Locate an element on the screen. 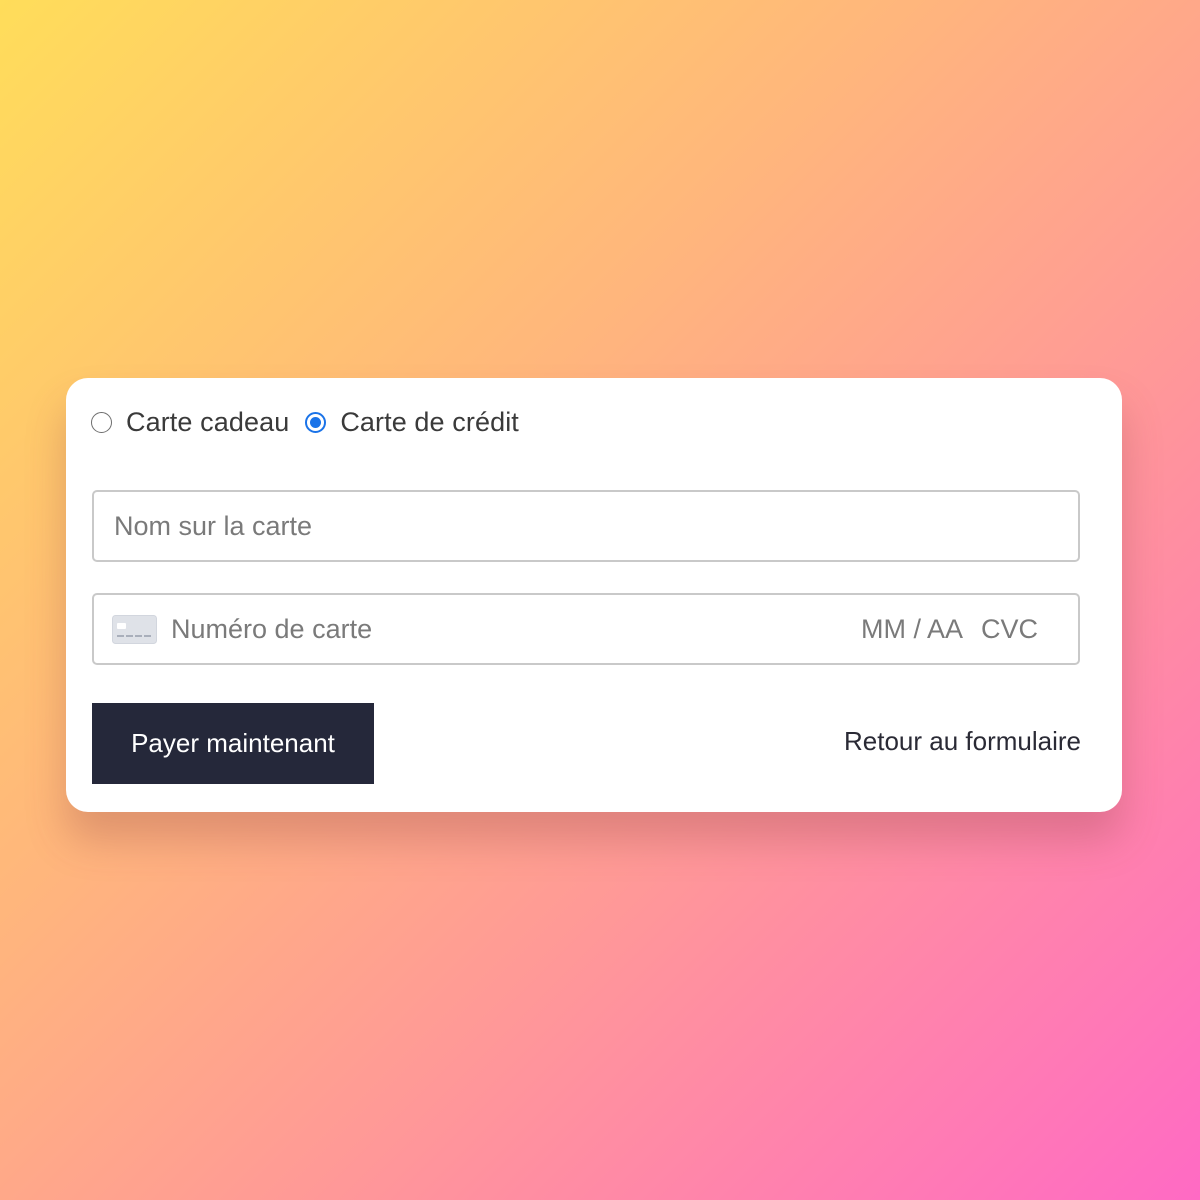 The height and width of the screenshot is (1200, 1200). card-details-field: Numéro de carte MM / AA CVC is located at coordinates (586, 629).